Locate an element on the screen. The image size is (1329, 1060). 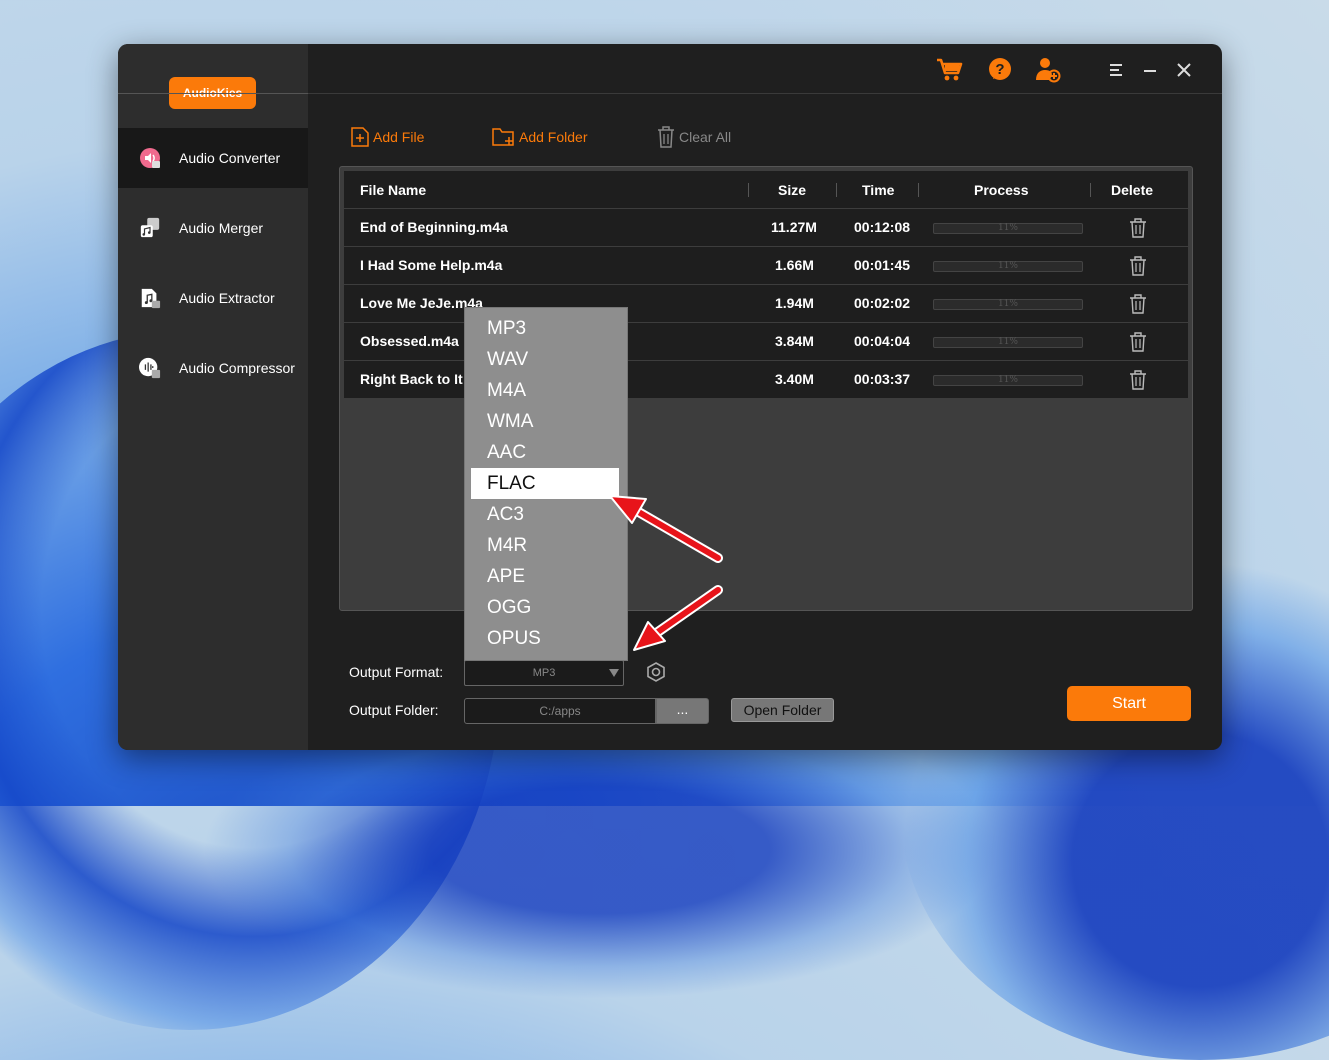
column-header-time: Time is located at coordinates (878, 190).